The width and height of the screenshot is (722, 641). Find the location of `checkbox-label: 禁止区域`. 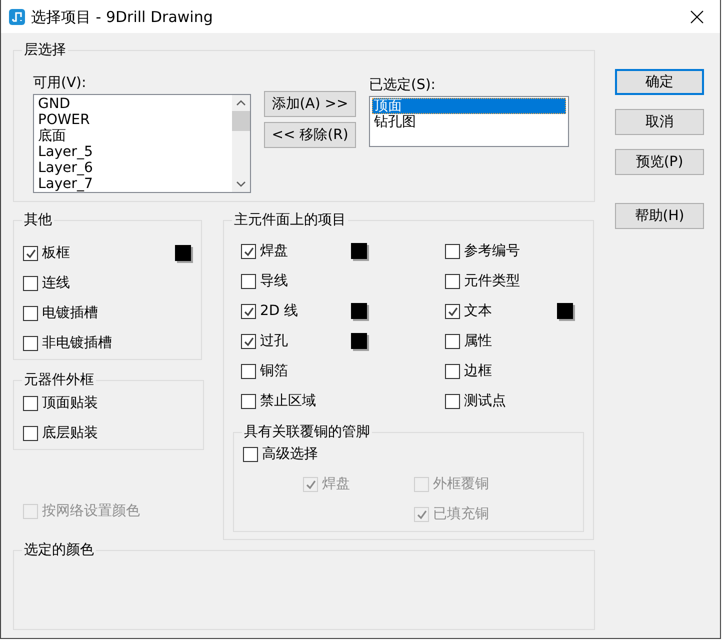

checkbox-label: 禁止区域 is located at coordinates (288, 401).